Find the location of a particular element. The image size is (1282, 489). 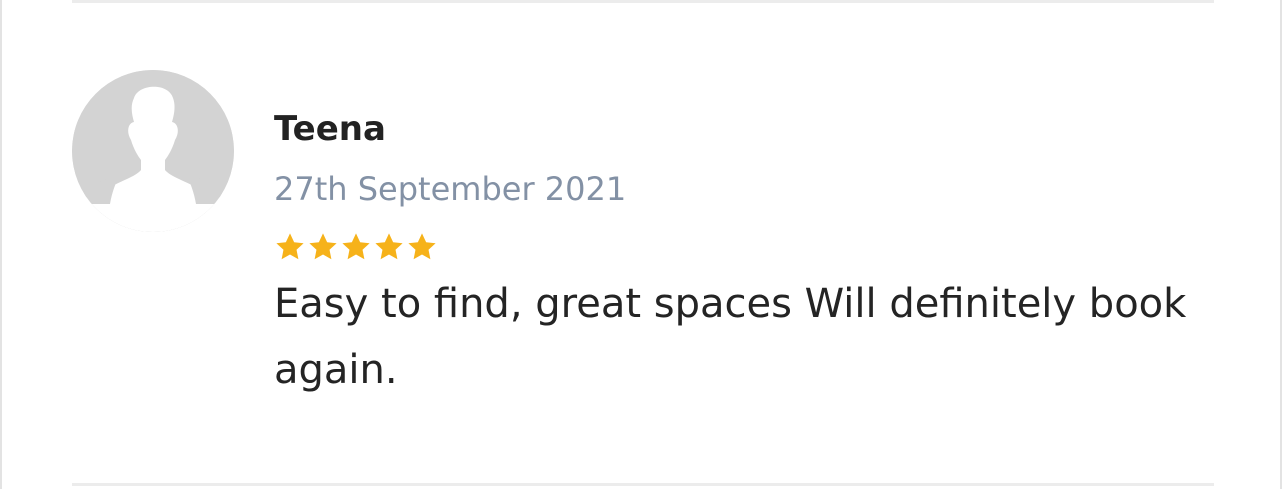

review-date: 27th September 2021 is located at coordinates (450, 189).